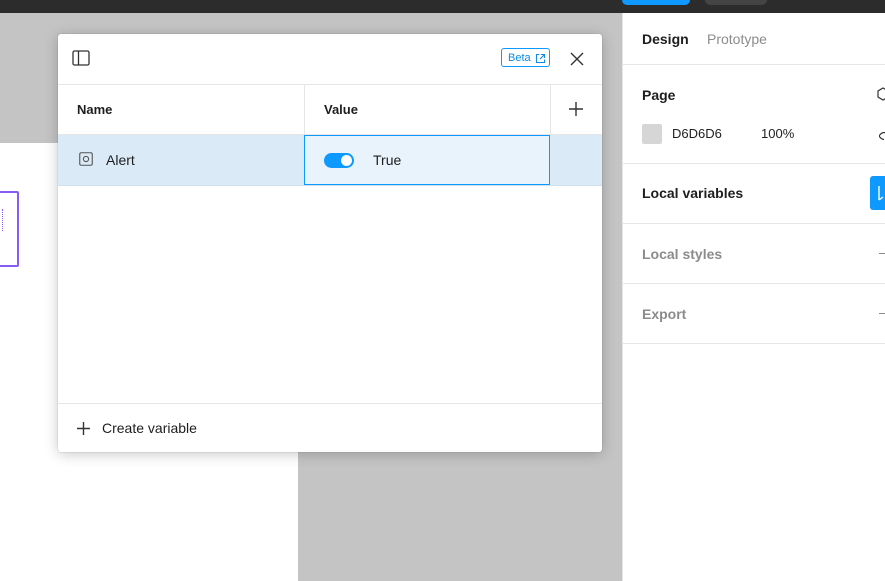 This screenshot has width=885, height=581. Describe the element at coordinates (682, 254) in the screenshot. I see `local-styles-title: Local styles` at that location.